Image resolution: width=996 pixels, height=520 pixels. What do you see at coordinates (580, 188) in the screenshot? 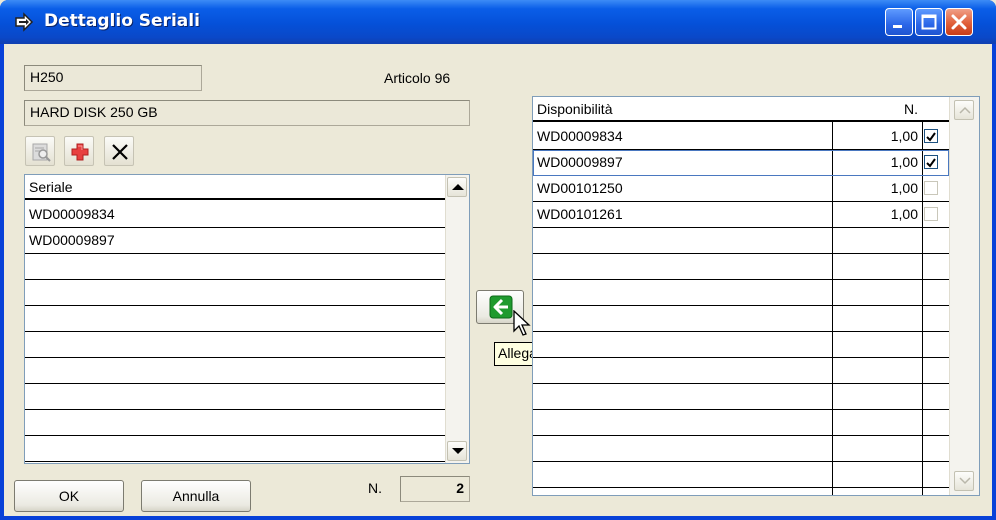
I see `serial-cell: WD00101250` at bounding box center [580, 188].